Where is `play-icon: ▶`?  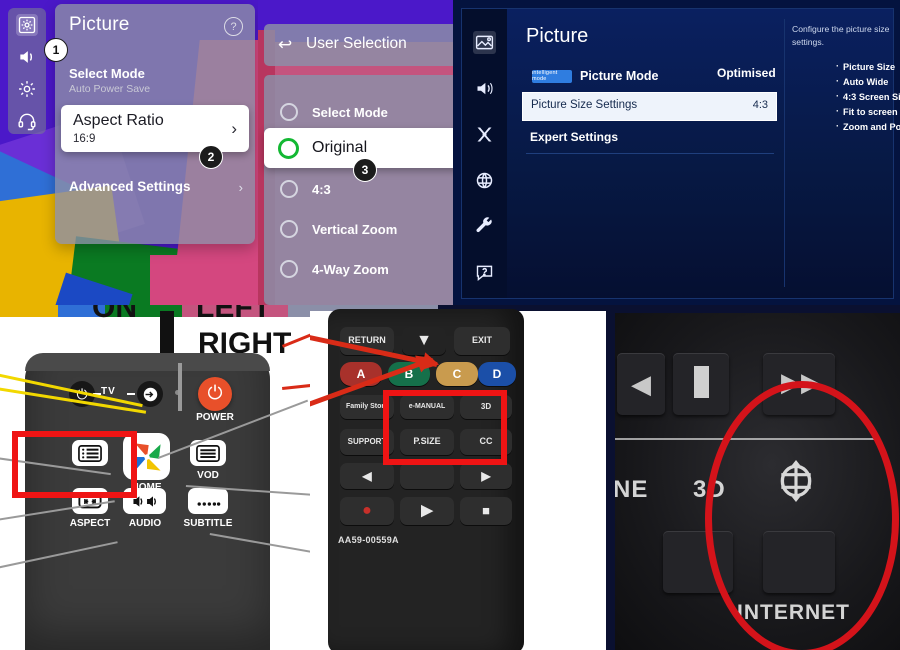 play-icon: ▶ is located at coordinates (427, 511).